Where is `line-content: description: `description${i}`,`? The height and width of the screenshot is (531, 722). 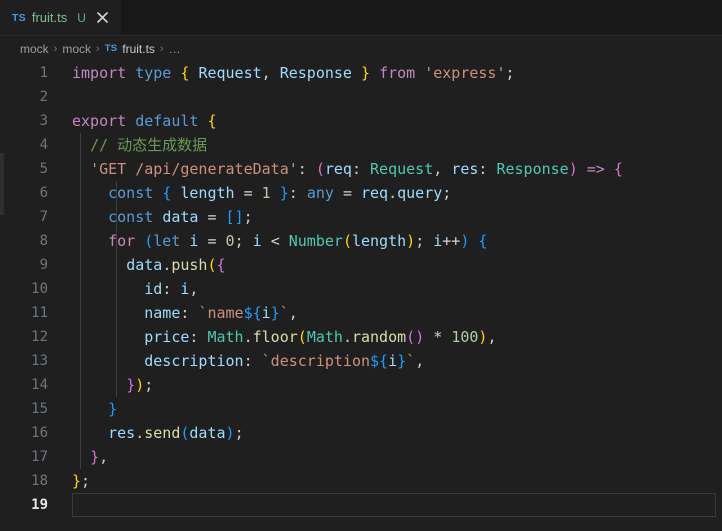 line-content: description: `description${i}`, is located at coordinates (284, 361).